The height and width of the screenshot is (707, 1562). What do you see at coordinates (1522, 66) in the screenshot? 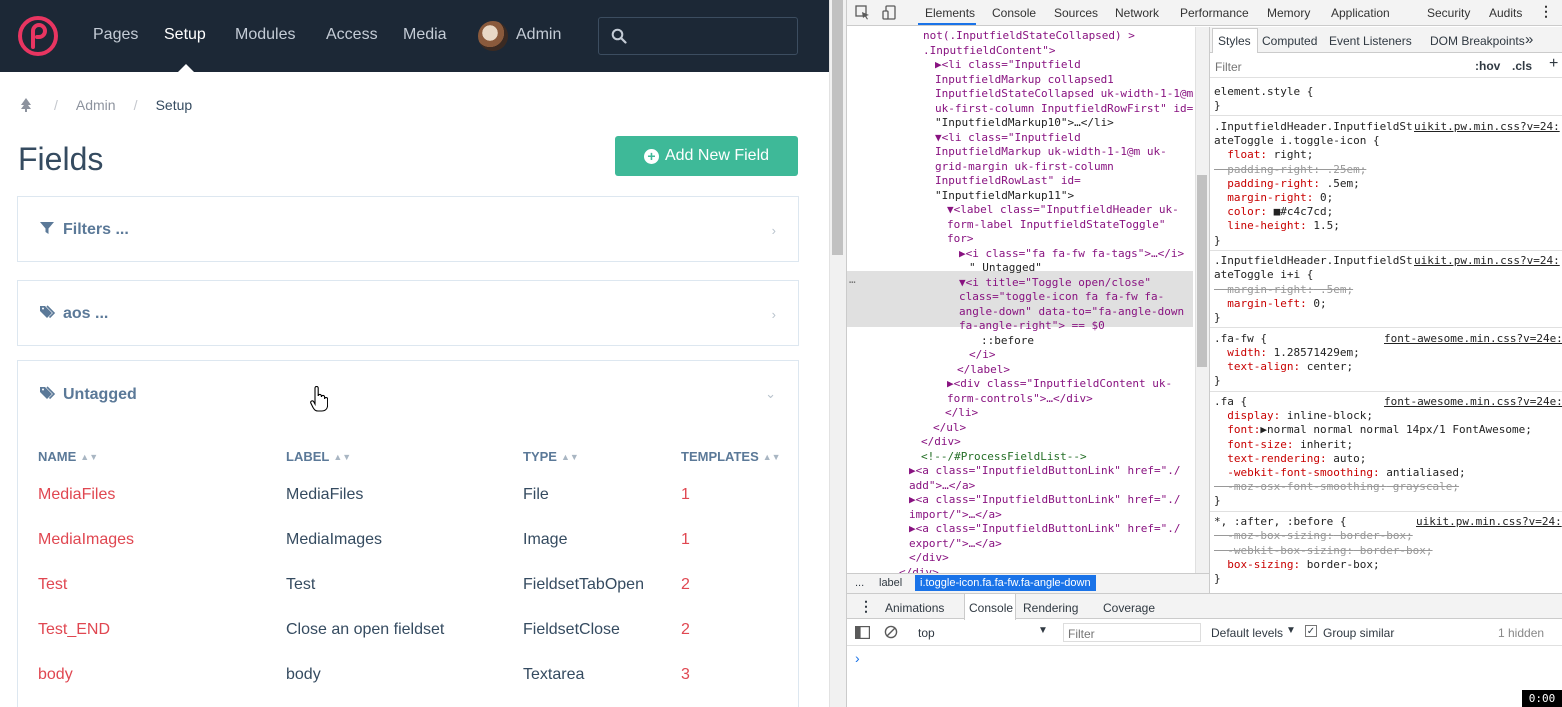
I see `cls-toggle: .cls` at bounding box center [1522, 66].